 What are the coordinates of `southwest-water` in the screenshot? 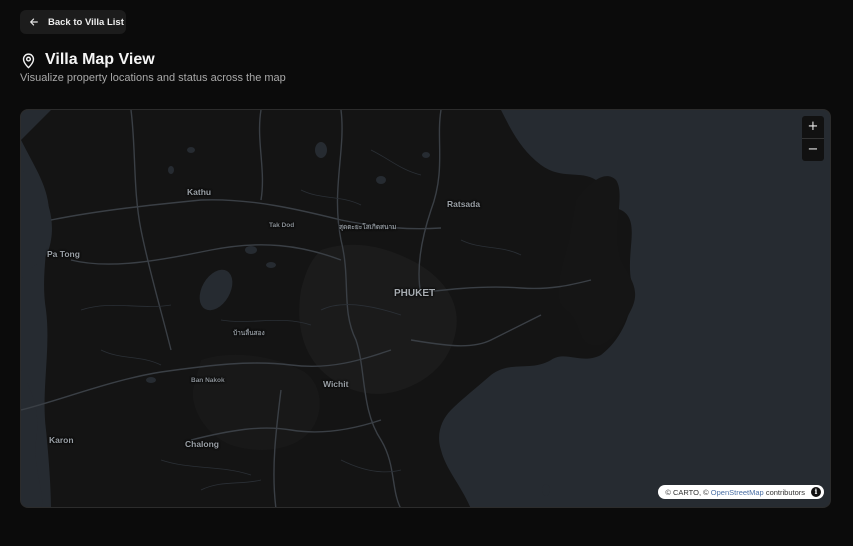 It's located at (32, 438).